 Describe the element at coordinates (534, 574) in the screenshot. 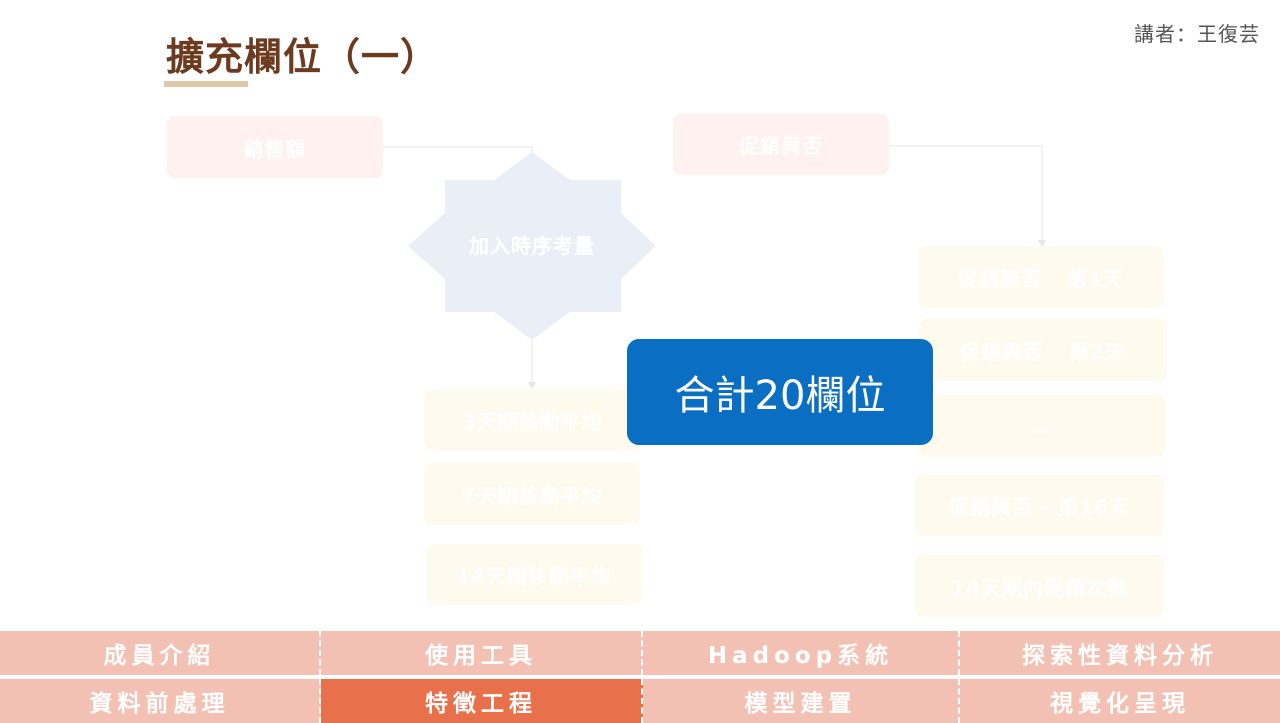

I see `moving-avg-14: 14天期移動平均` at that location.